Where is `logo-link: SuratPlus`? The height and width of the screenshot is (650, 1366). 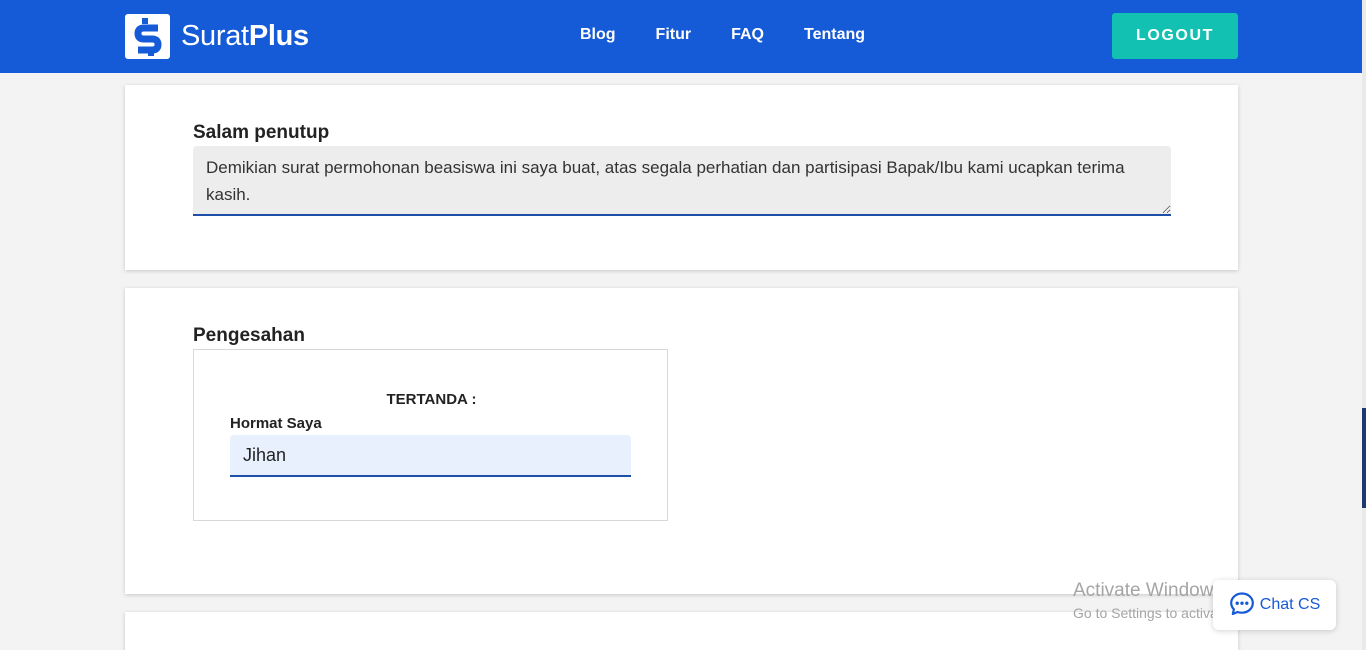
logo-link: SuratPlus is located at coordinates (217, 36).